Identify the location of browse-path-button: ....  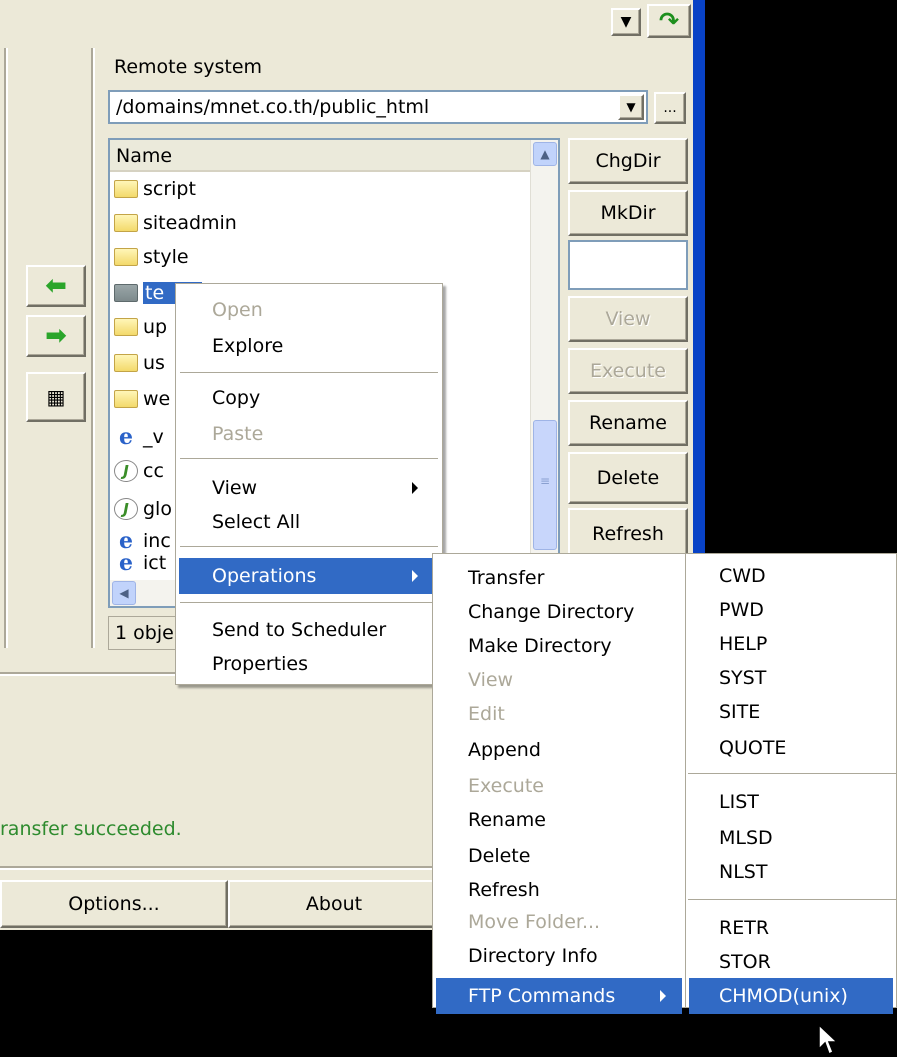
(670, 108).